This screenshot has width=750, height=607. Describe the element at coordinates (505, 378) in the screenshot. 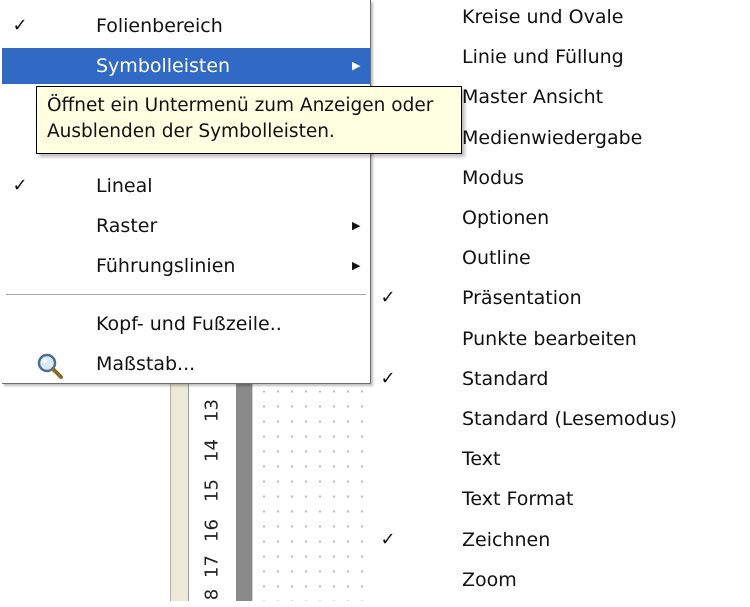

I see `submenu-item-label: Standard` at that location.